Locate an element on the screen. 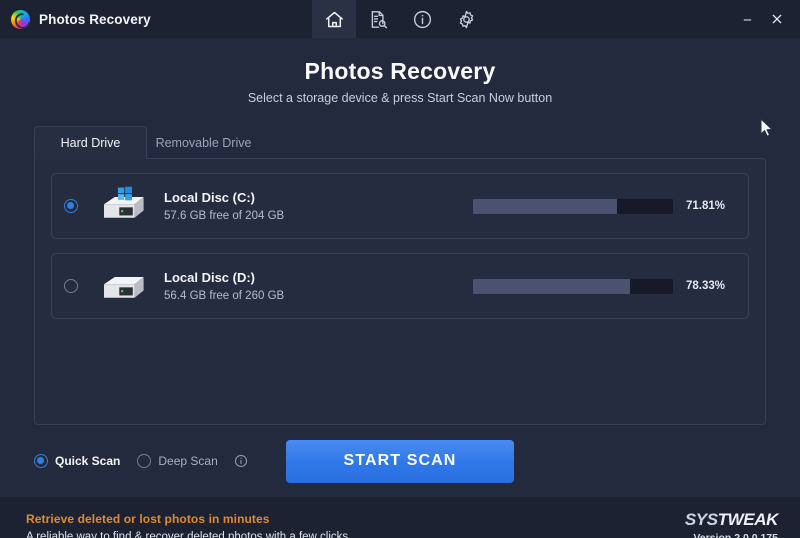 This screenshot has height=538, width=800. drive-usage-percent-d: 78.33% is located at coordinates (706, 286).